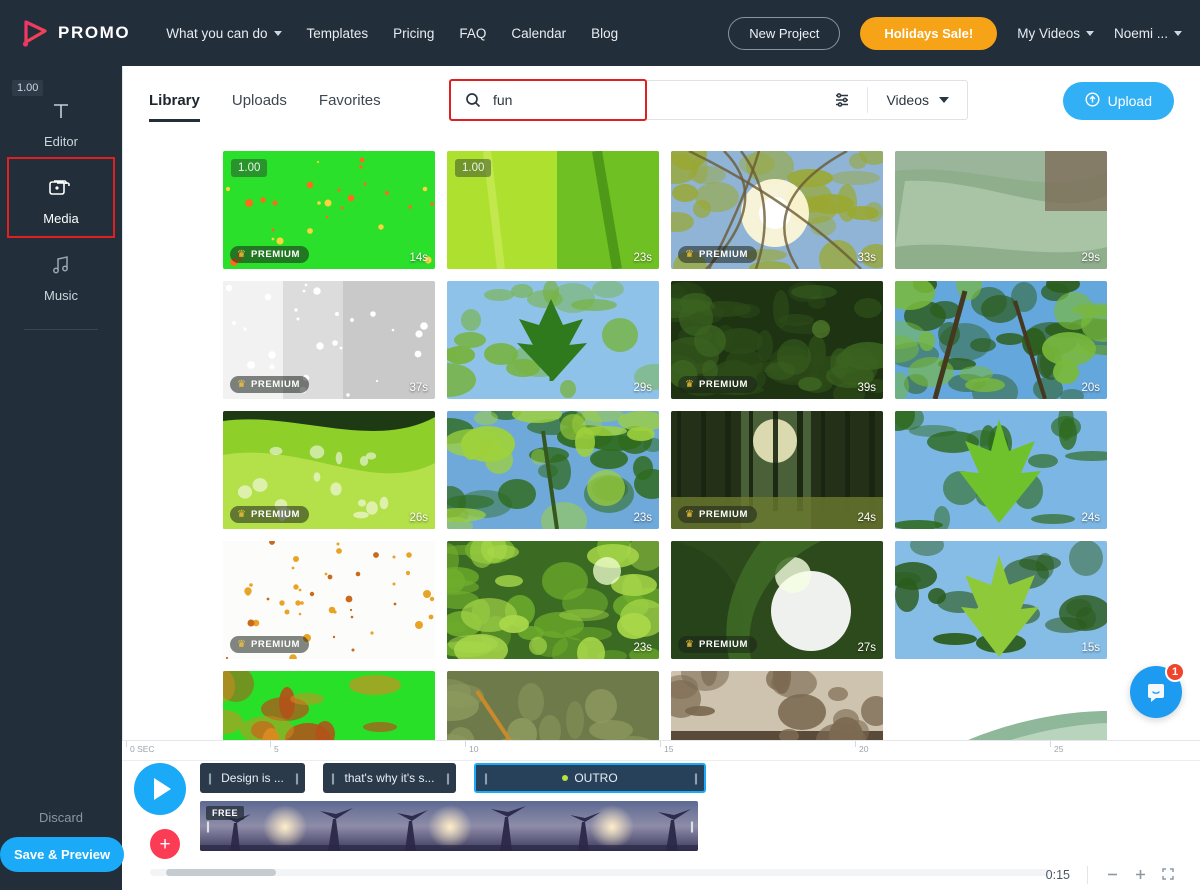 This screenshot has height=890, width=1200. What do you see at coordinates (165, 844) in the screenshot?
I see `add-clip-button: +` at bounding box center [165, 844].